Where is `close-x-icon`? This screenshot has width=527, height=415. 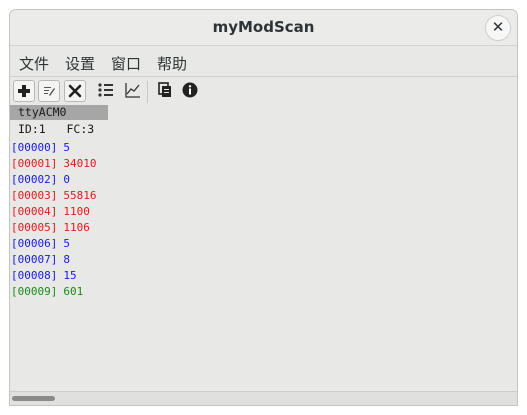
close-x-icon is located at coordinates (75, 91).